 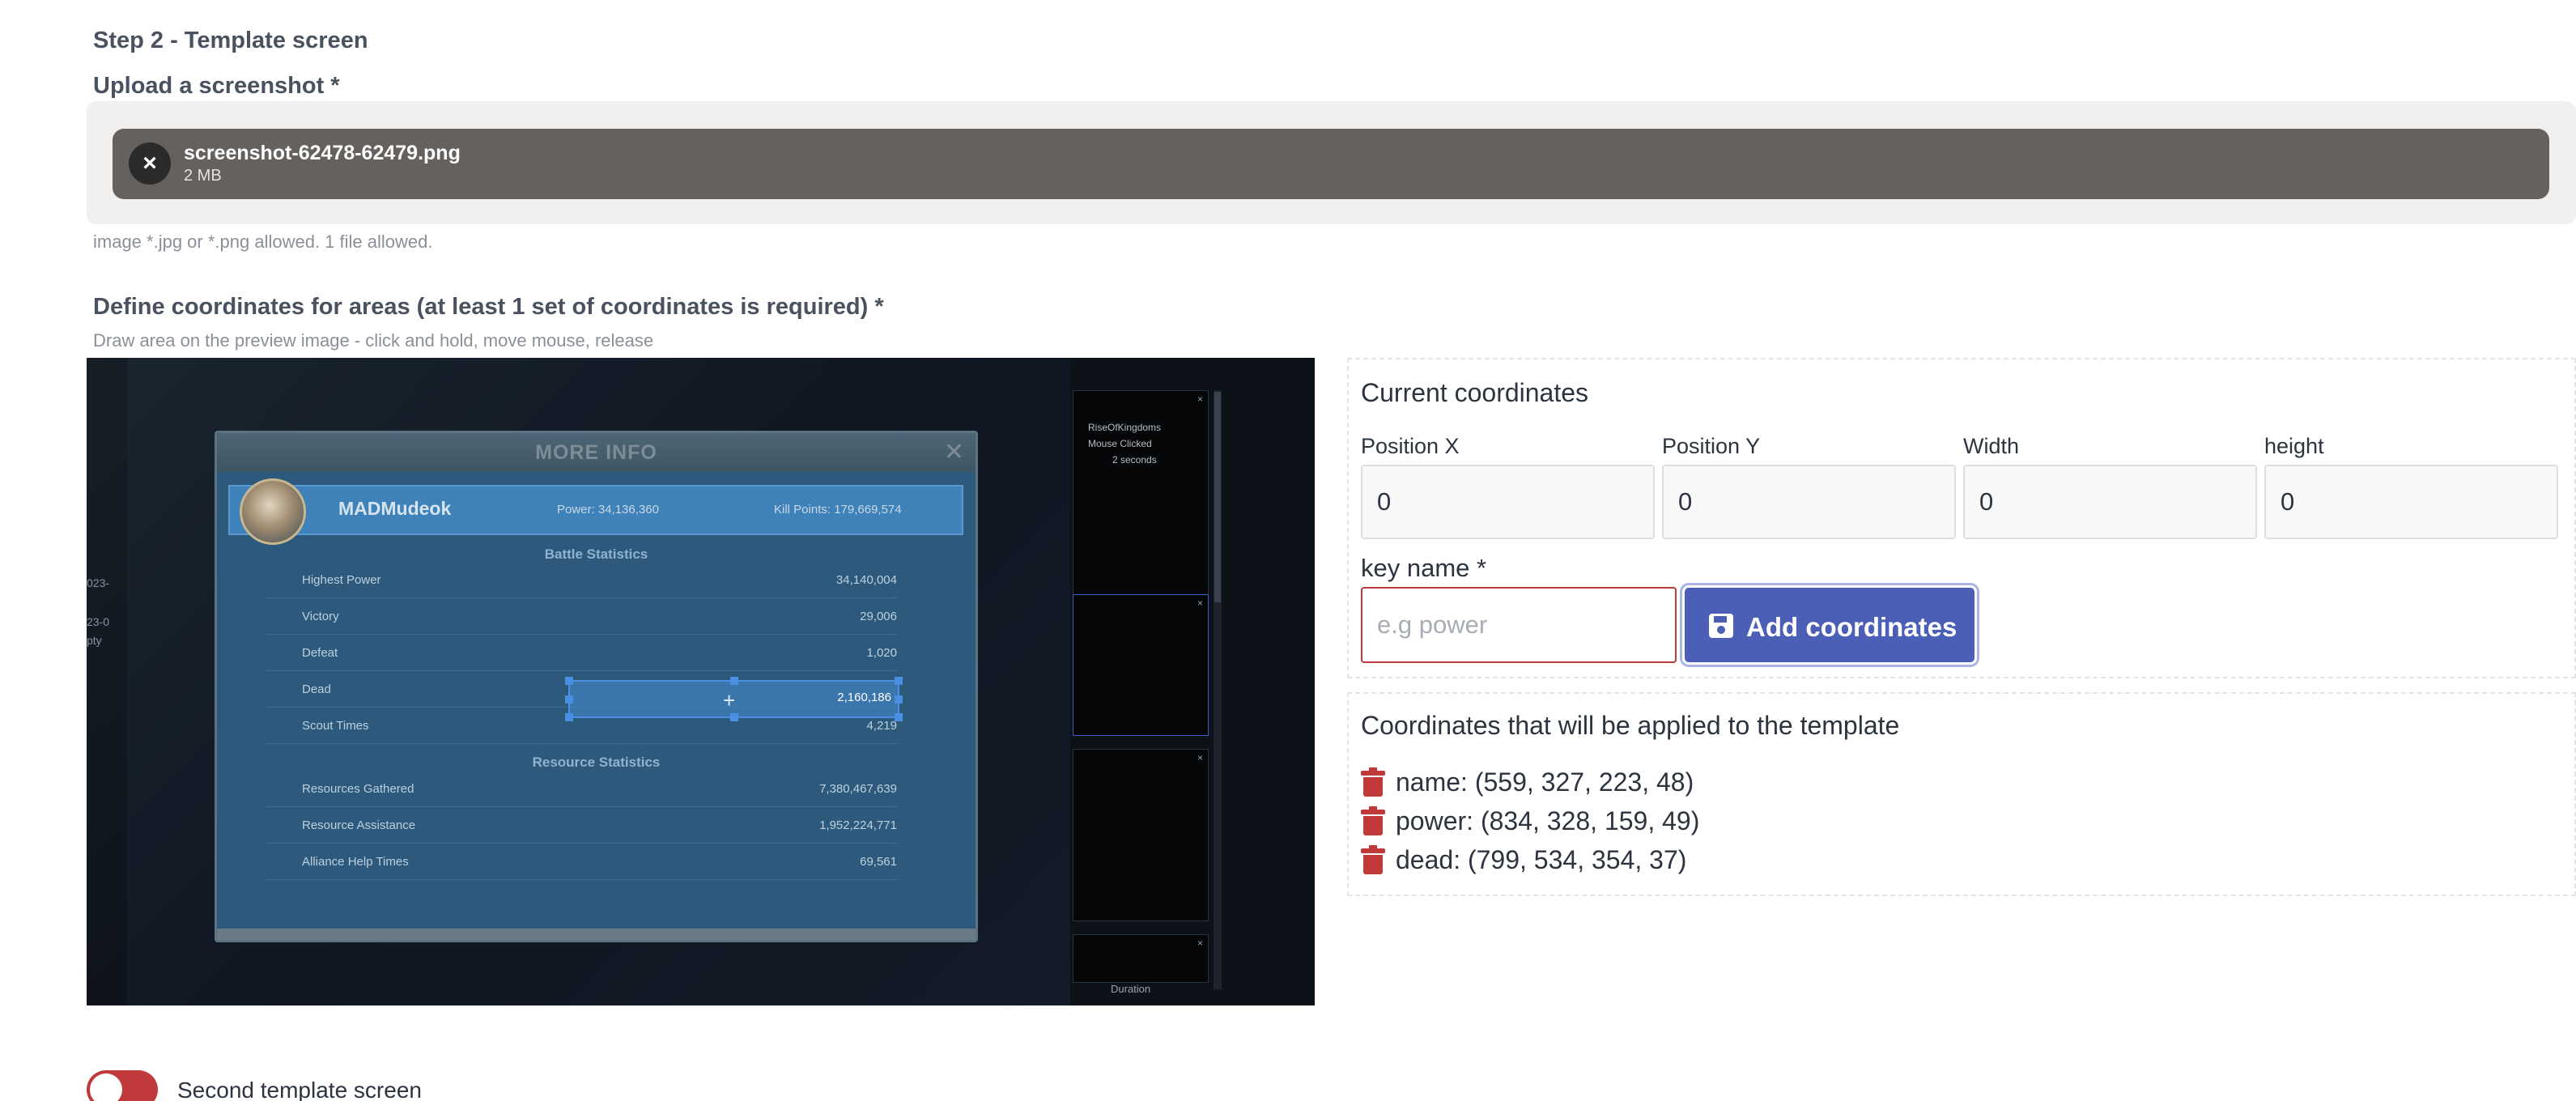 What do you see at coordinates (1475, 392) in the screenshot?
I see `current-coordinates-title: Current coordinates` at bounding box center [1475, 392].